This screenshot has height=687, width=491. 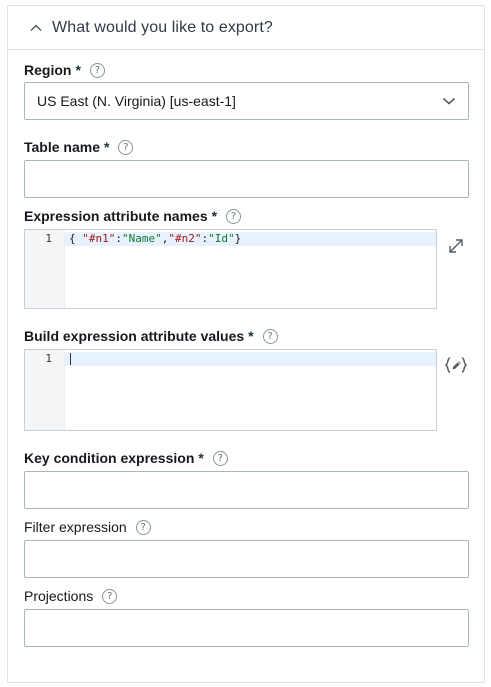 What do you see at coordinates (246, 179) in the screenshot?
I see `table-name-input` at bounding box center [246, 179].